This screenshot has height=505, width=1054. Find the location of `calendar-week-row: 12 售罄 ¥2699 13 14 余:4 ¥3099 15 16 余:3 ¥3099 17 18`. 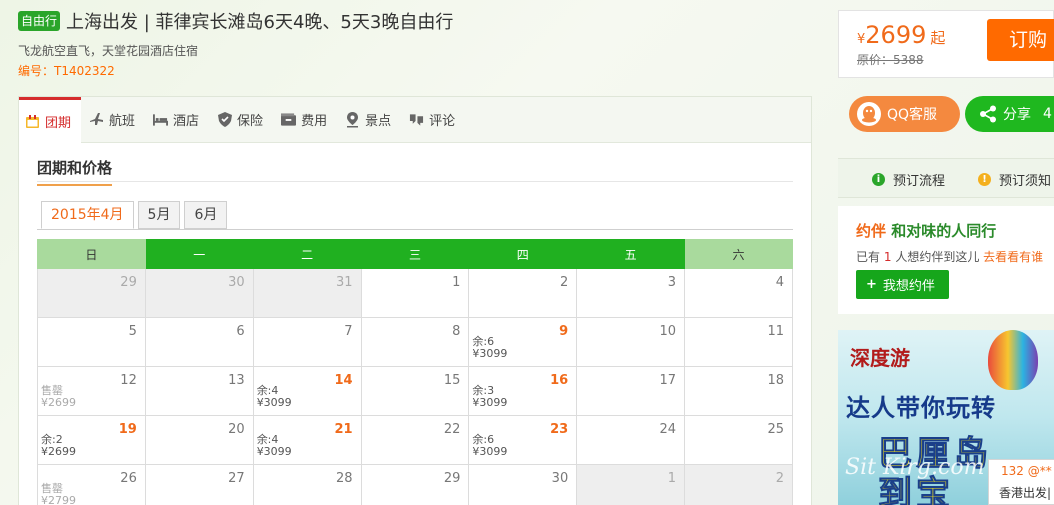

calendar-week-row: 12 售罄 ¥2699 13 14 余:4 ¥3099 15 16 余:3 ¥3099 17 18 is located at coordinates (415, 391).